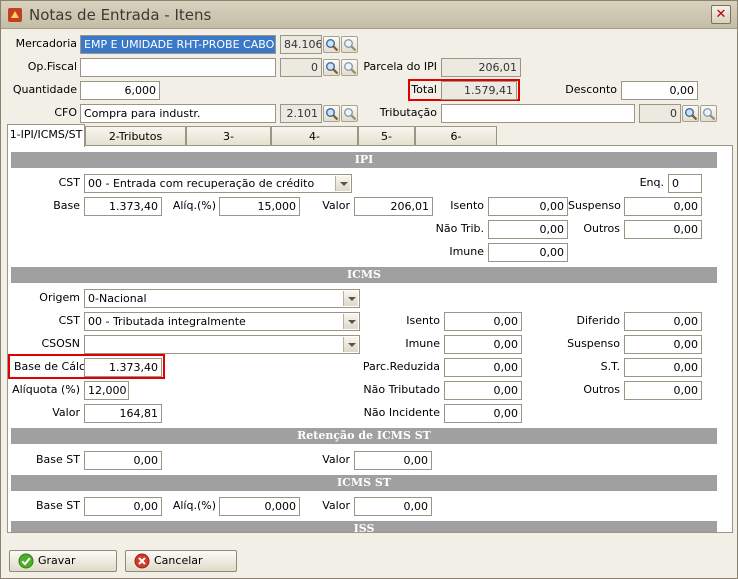 The height and width of the screenshot is (579, 738). I want to click on icms-diferido-field: 0,00, so click(663, 321).